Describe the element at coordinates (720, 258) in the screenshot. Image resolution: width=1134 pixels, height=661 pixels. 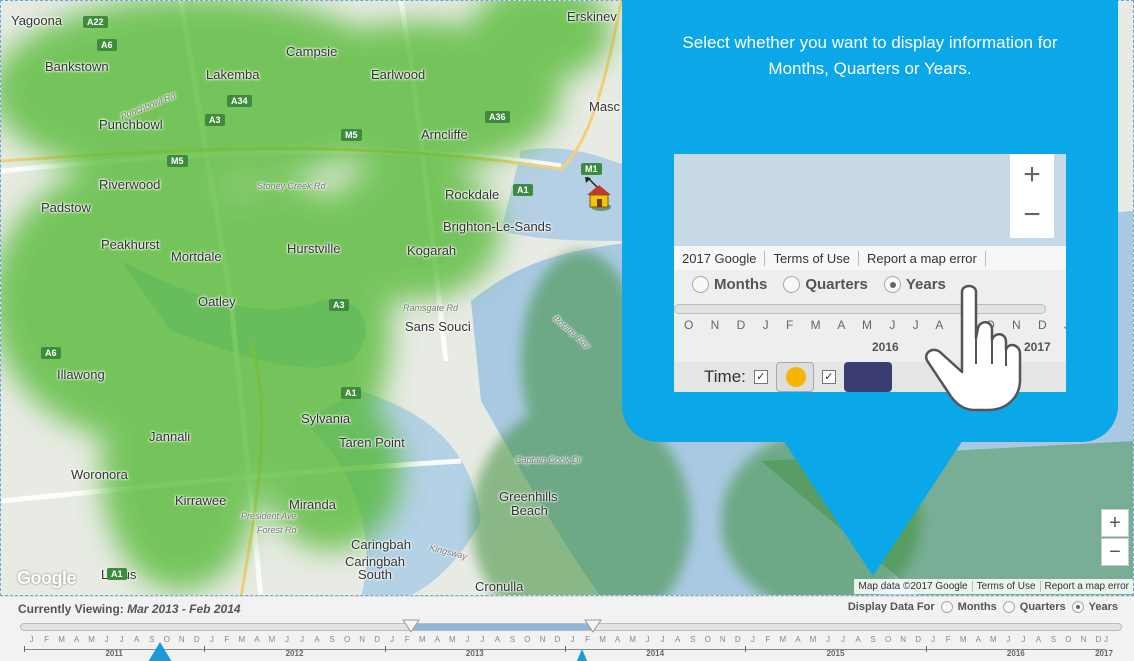
I see `zoomed-credit: 2017 Google` at that location.